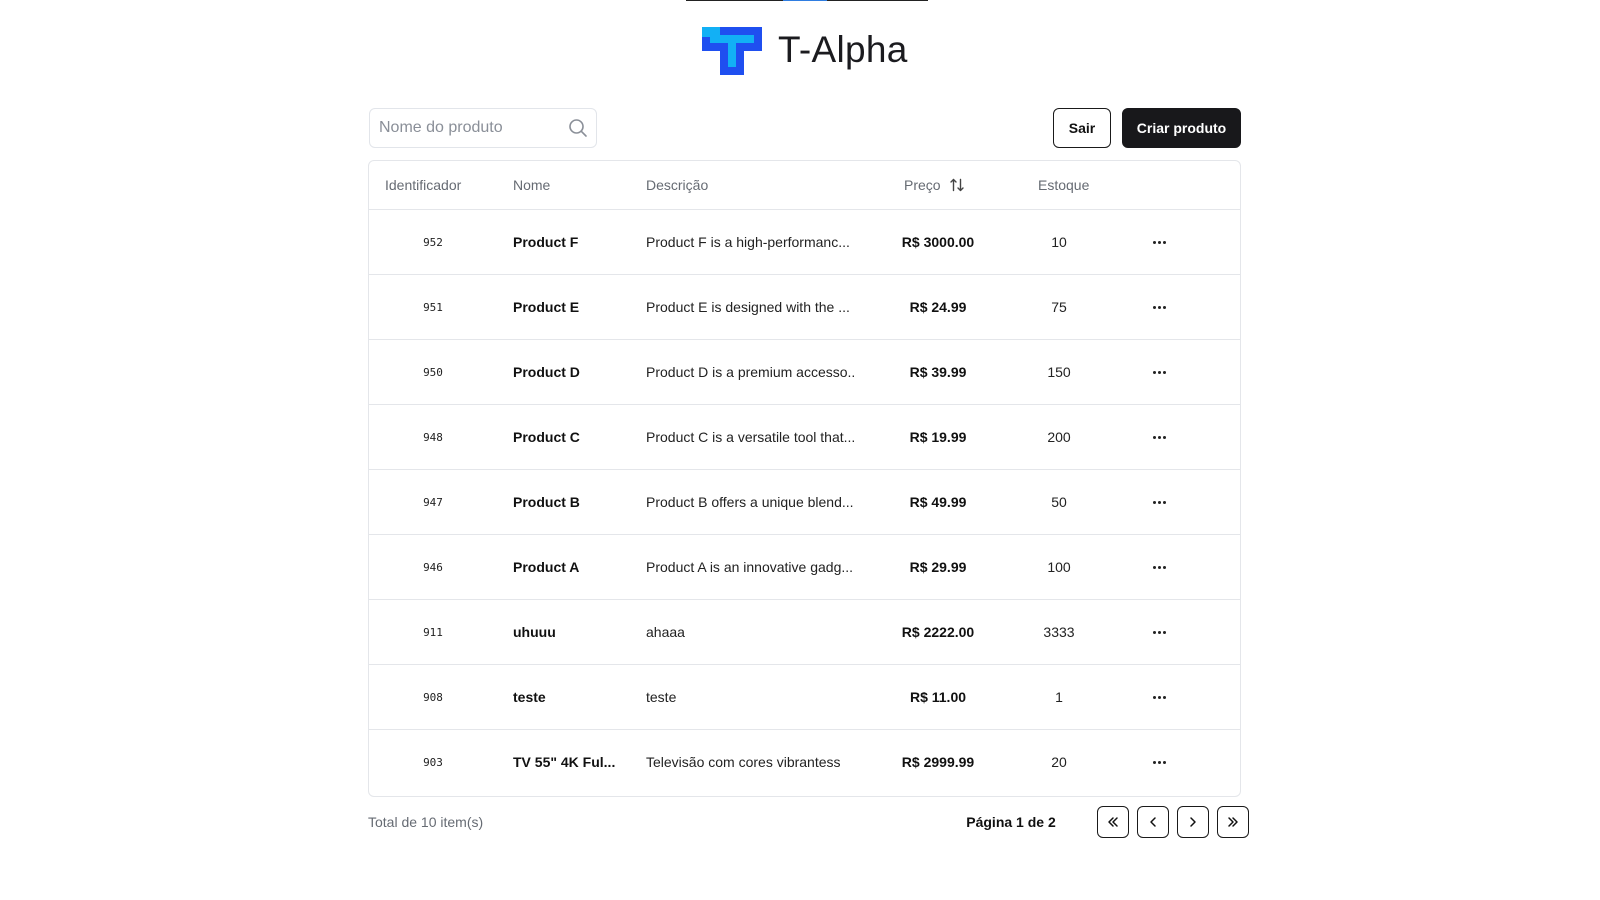 The height and width of the screenshot is (900, 1600). I want to click on sort-arrows-icon, so click(957, 185).